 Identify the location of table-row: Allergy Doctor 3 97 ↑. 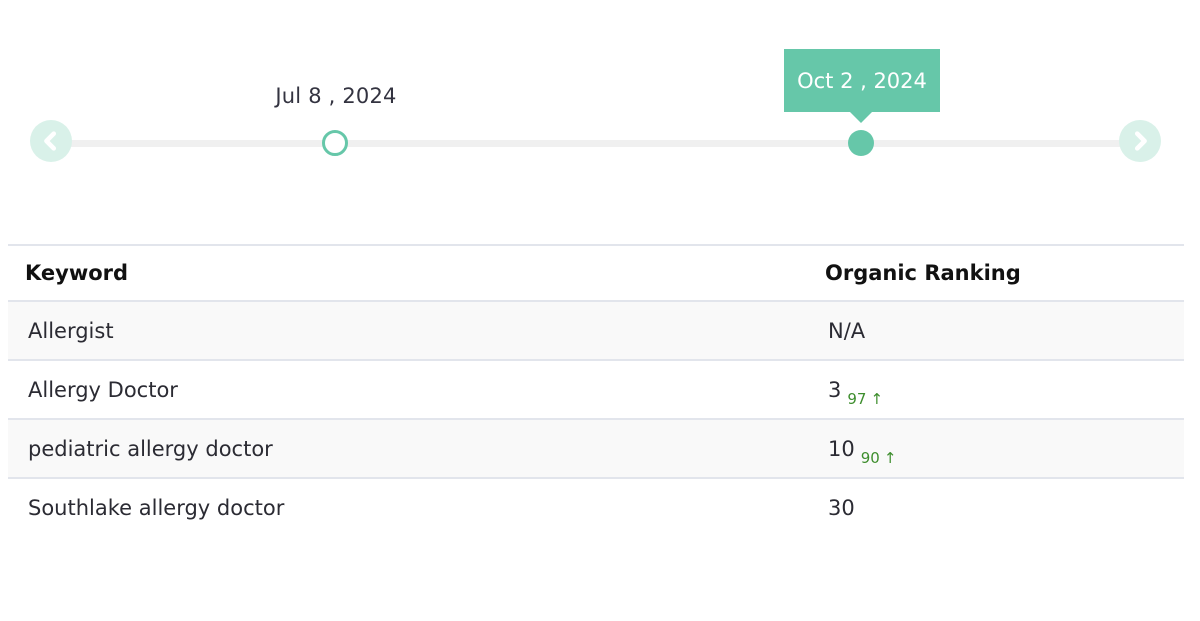
(596, 390).